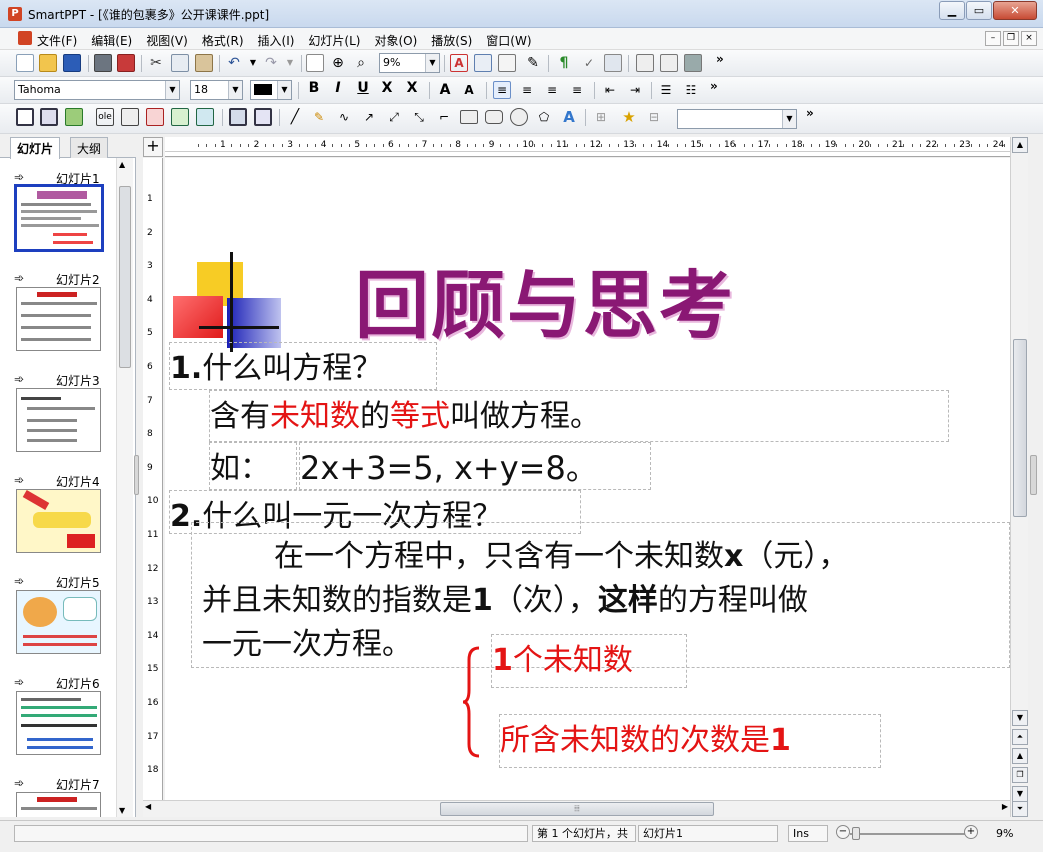 Image resolution: width=1043 pixels, height=852 pixels. I want to click on zoom-slider-track, so click(908, 834).